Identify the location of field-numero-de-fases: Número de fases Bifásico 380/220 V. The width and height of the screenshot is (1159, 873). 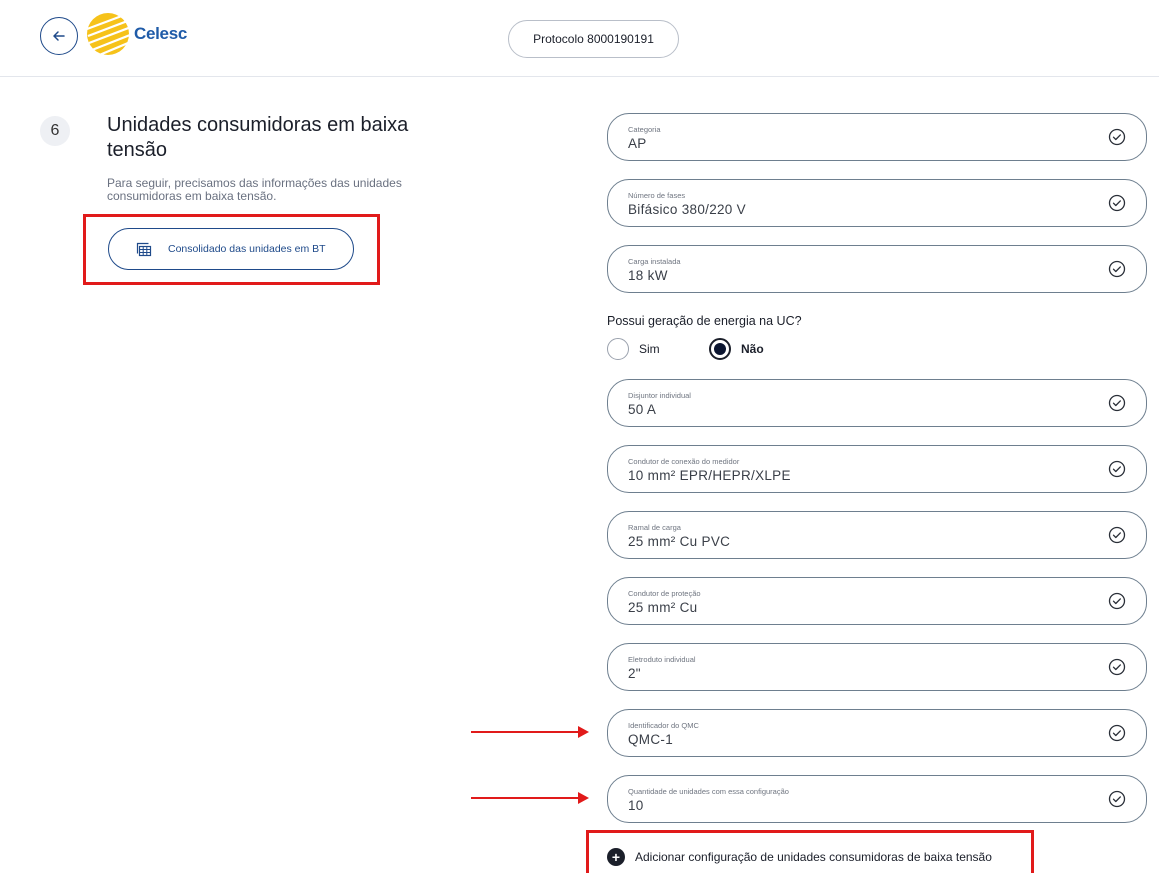
(877, 203).